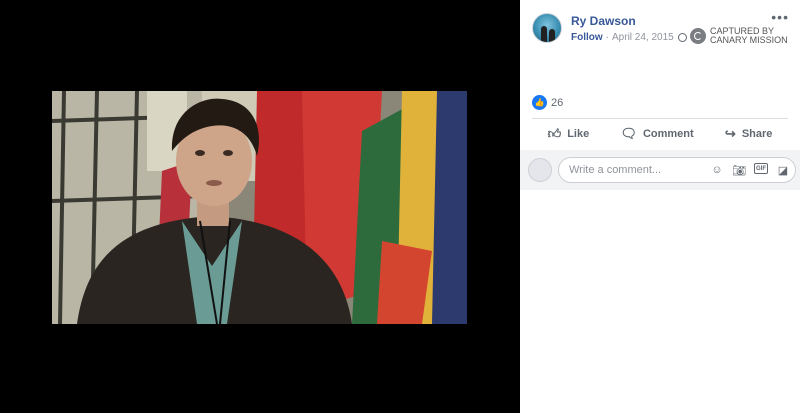  I want to click on canary-mission-logo-icon, so click(698, 36).